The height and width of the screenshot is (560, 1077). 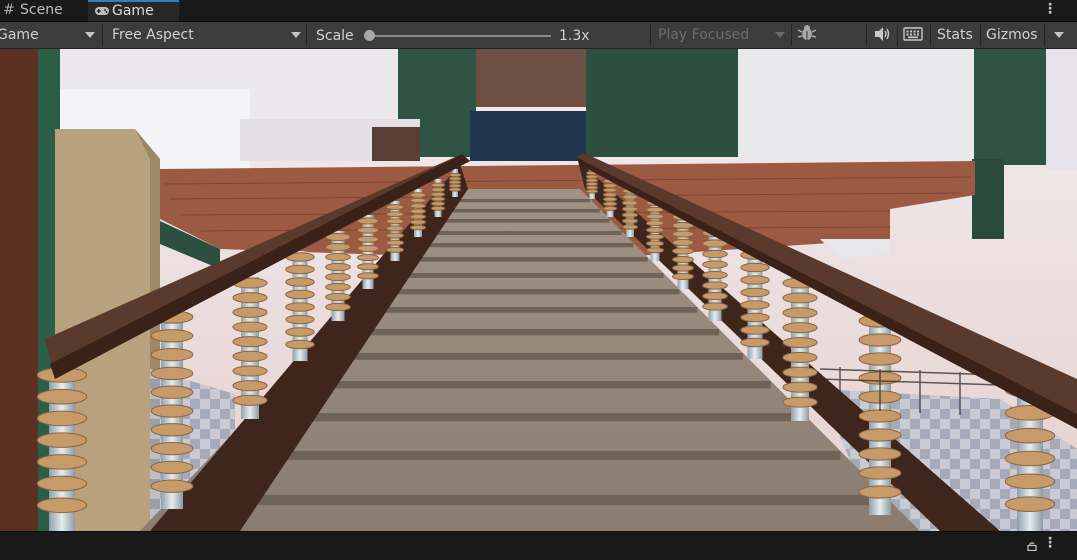 I want to click on tab-game: Game, so click(x=133, y=10).